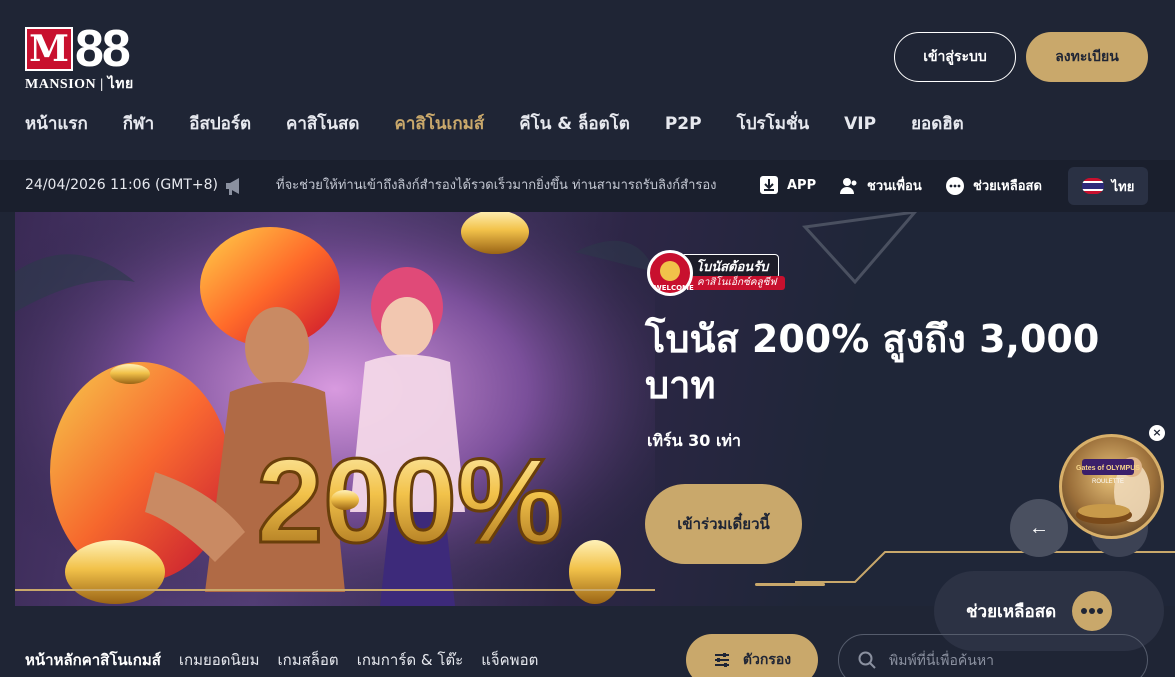  Describe the element at coordinates (93, 660) in the screenshot. I see `subnav-item-casino-home: หน้าหลักคาสิโนเกมส์` at that location.